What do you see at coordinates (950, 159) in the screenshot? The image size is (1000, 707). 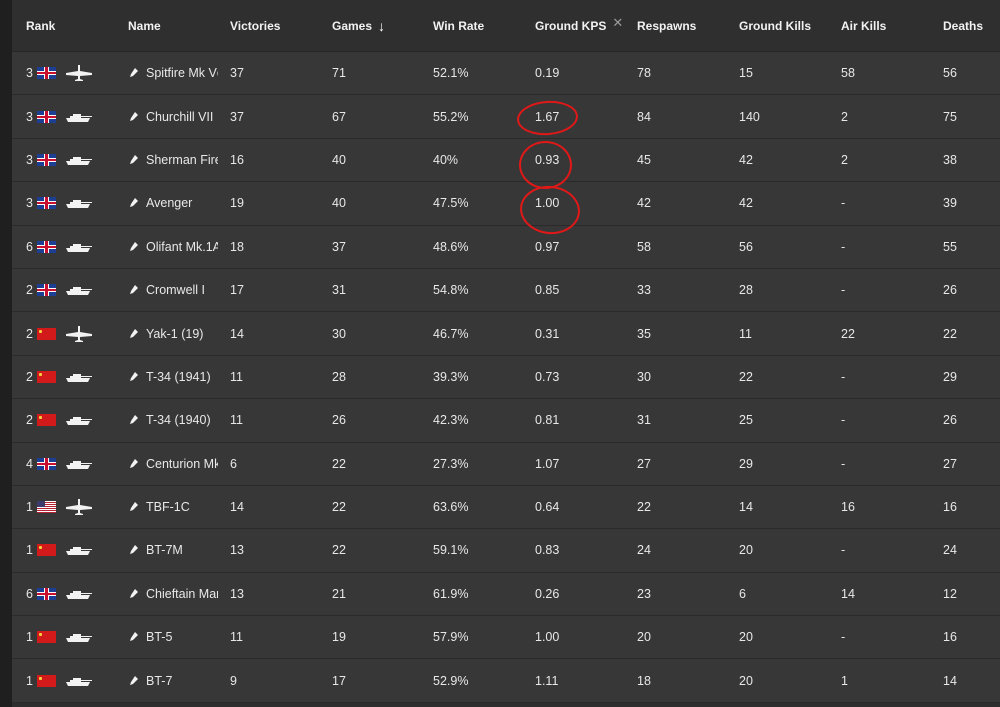 I see `deaths-value: 38` at bounding box center [950, 159].